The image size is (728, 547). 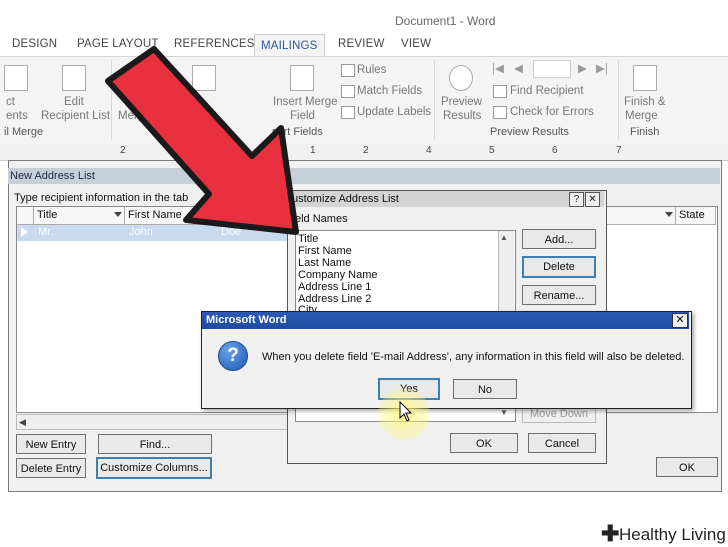 I want to click on customize-cancel-button: Cancel, so click(x=562, y=443).